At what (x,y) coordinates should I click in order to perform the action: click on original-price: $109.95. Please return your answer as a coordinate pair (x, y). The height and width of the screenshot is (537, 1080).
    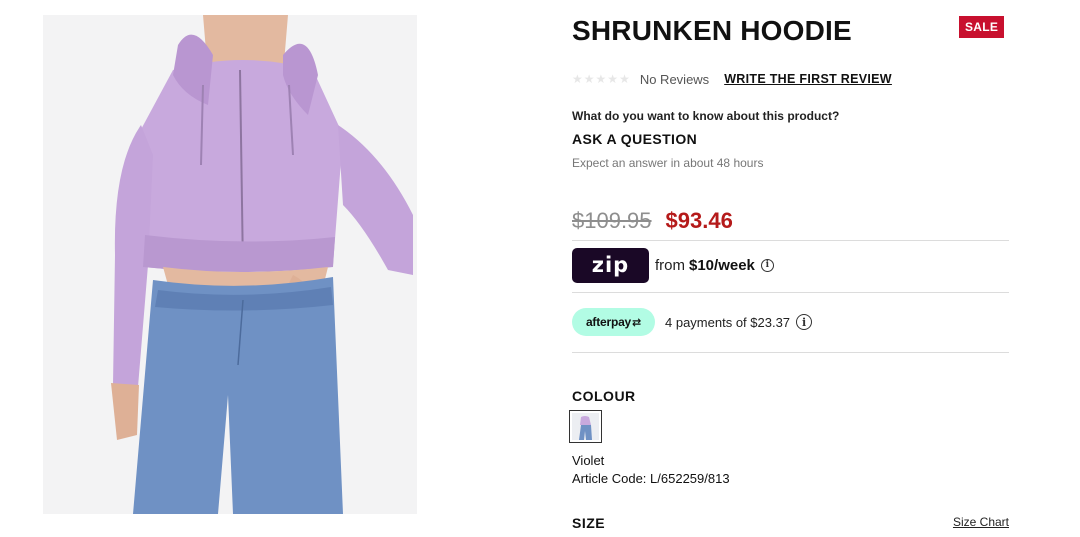
    Looking at the image, I should click on (612, 220).